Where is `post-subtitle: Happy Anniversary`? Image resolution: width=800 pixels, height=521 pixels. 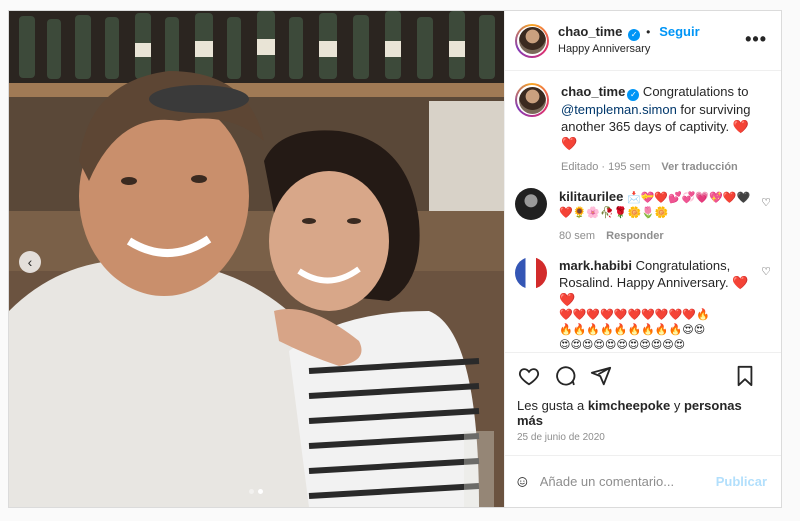
post-subtitle: Happy Anniversary is located at coordinates (604, 49).